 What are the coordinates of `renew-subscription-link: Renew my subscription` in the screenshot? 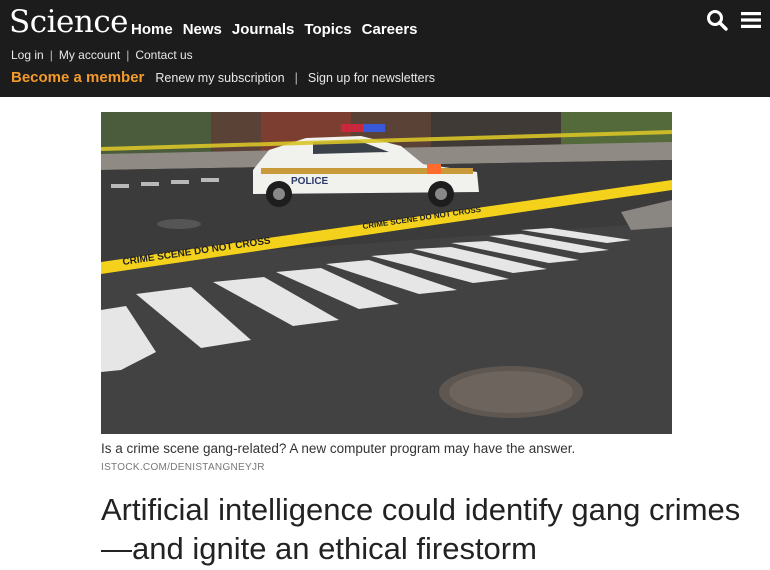 It's located at (219, 78).